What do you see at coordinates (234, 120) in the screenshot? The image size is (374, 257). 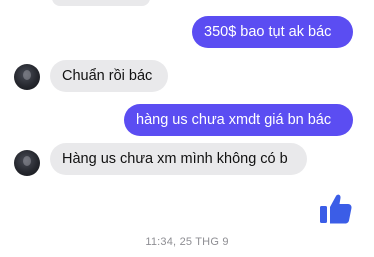 I see `message-text: hàng us chưa xmdt giá bn bác` at bounding box center [234, 120].